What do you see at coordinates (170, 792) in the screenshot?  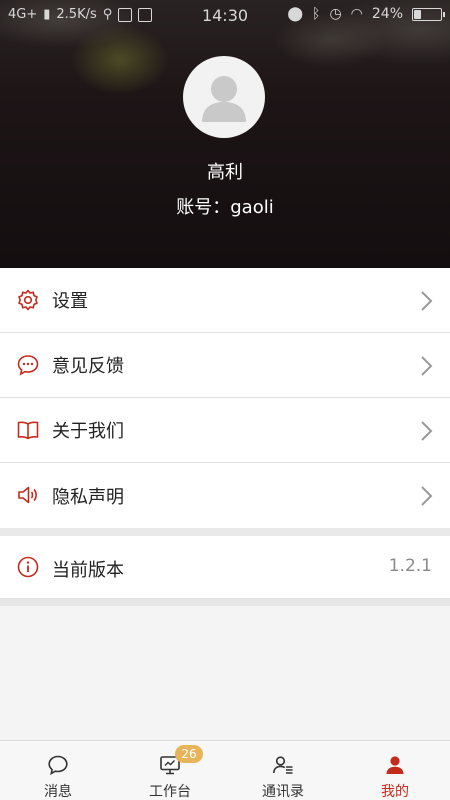 I see `tab-label: 工作台` at bounding box center [170, 792].